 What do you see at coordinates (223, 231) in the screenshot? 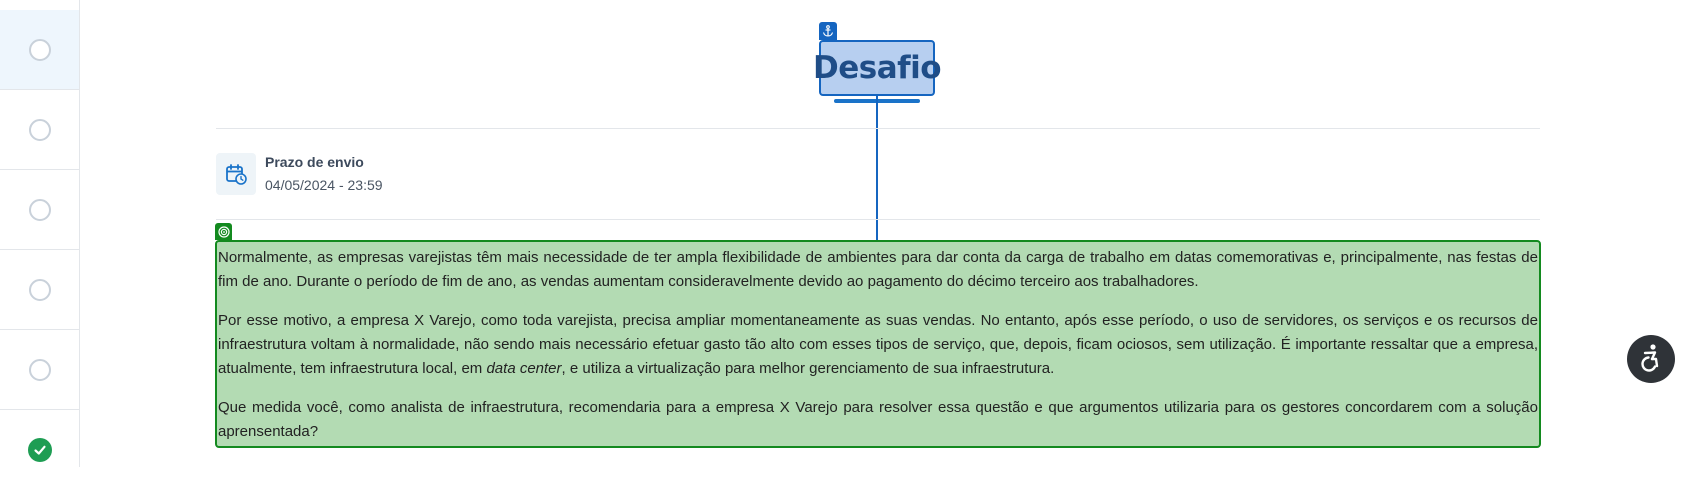
I see `target-icon` at bounding box center [223, 231].